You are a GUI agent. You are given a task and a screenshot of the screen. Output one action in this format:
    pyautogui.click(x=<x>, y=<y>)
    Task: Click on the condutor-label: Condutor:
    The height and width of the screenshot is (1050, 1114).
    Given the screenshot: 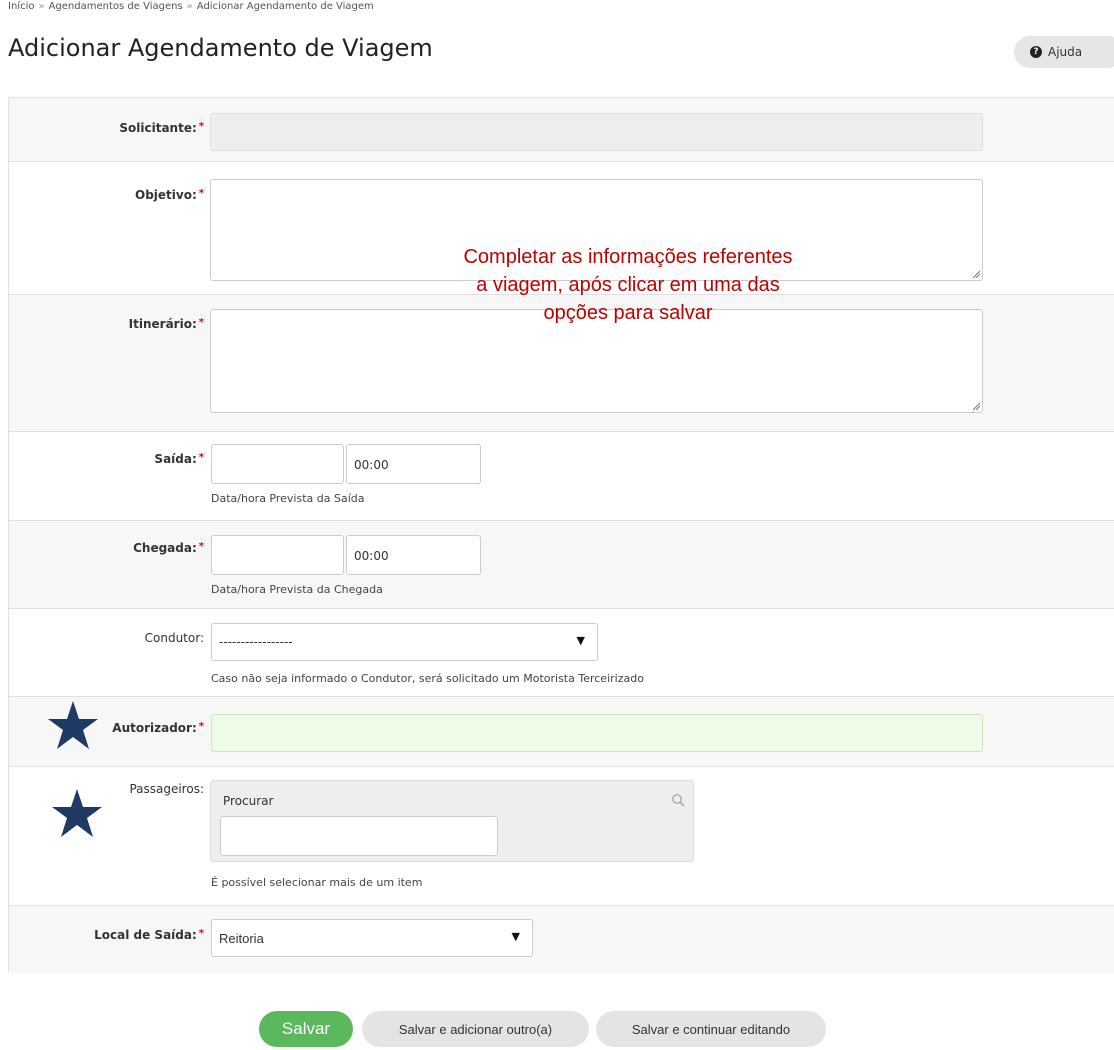 What is the action you would take?
    pyautogui.click(x=174, y=638)
    